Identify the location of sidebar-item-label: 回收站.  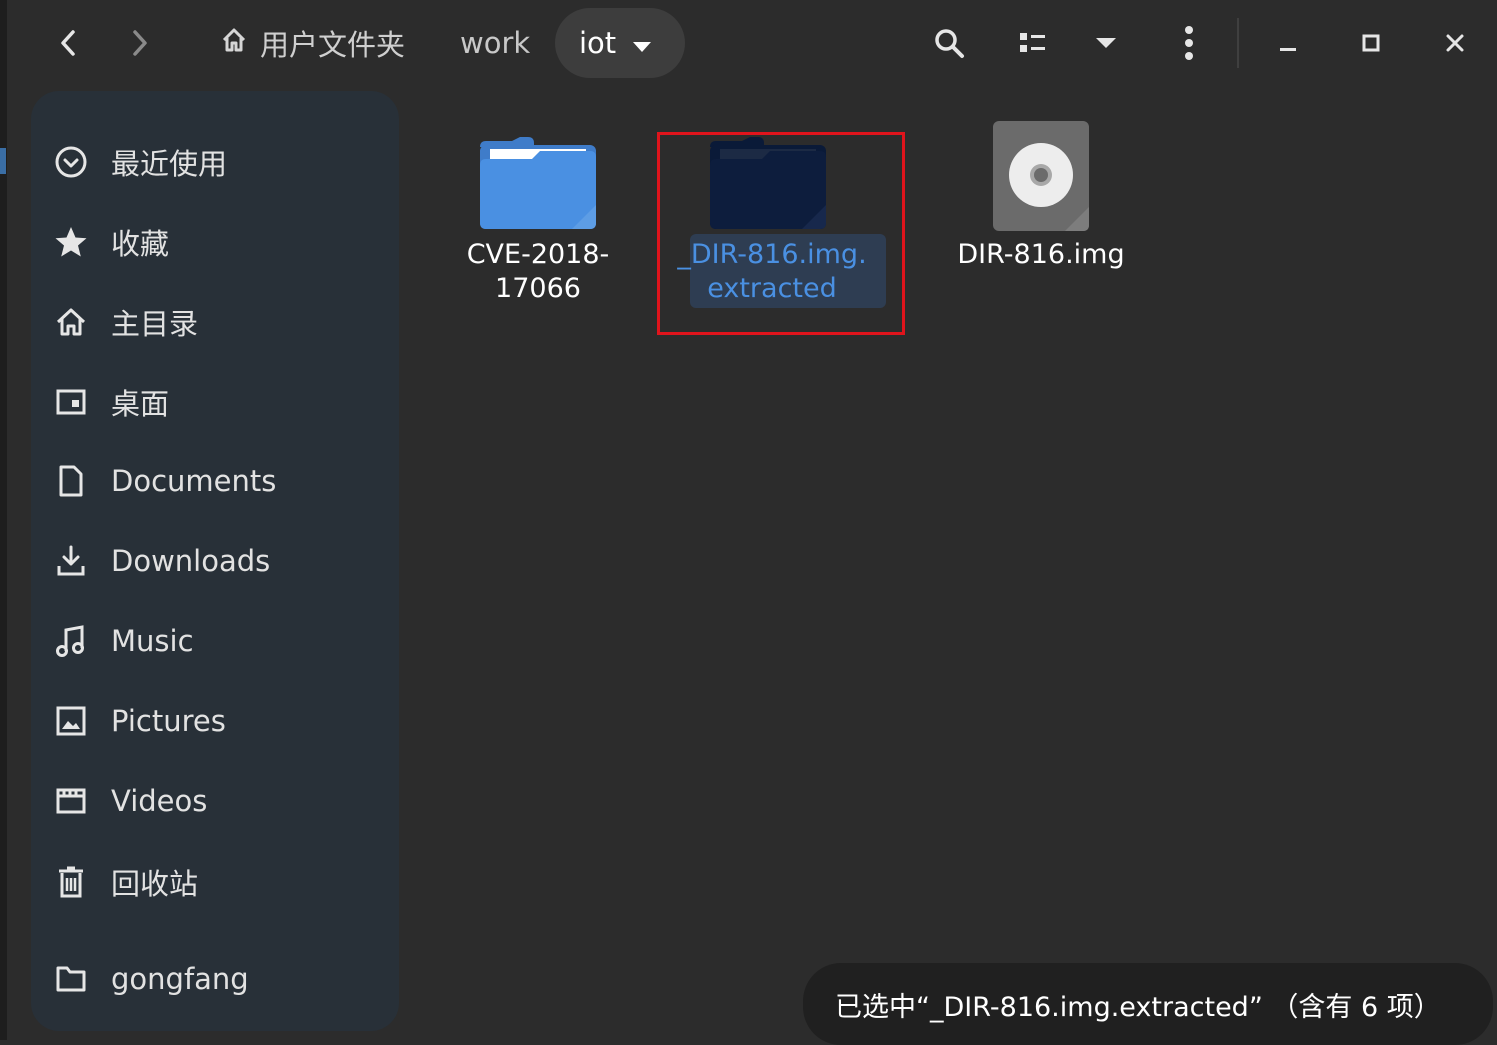
(155, 884).